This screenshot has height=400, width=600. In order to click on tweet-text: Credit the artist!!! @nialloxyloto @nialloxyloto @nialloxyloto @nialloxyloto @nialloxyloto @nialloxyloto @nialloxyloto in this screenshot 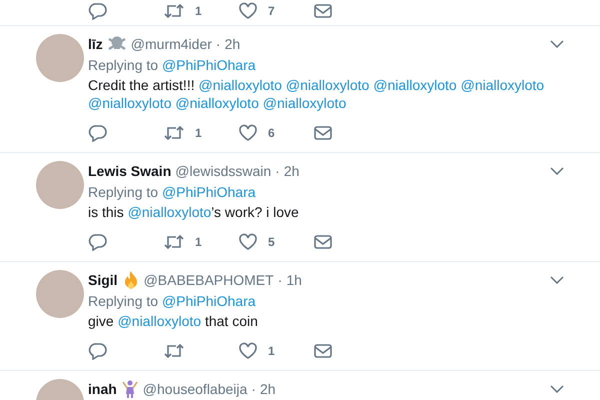, I will do `click(317, 94)`.